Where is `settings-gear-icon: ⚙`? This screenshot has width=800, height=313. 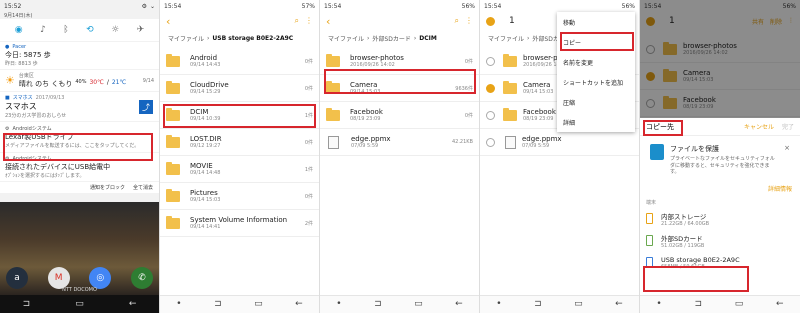
settings-gear-icon: ⚙ is located at coordinates (144, 6).